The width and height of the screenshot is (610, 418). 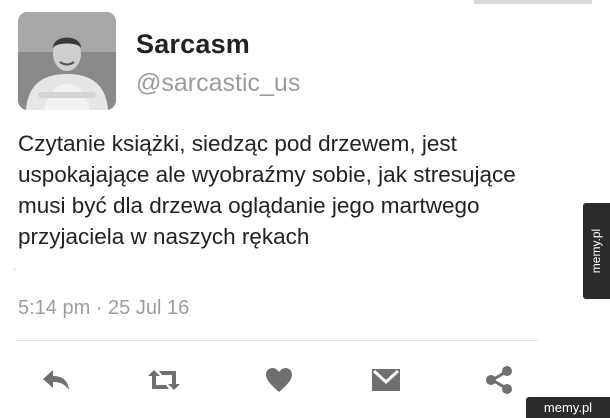 I want to click on watermark-corner: memy.pl, so click(x=568, y=407).